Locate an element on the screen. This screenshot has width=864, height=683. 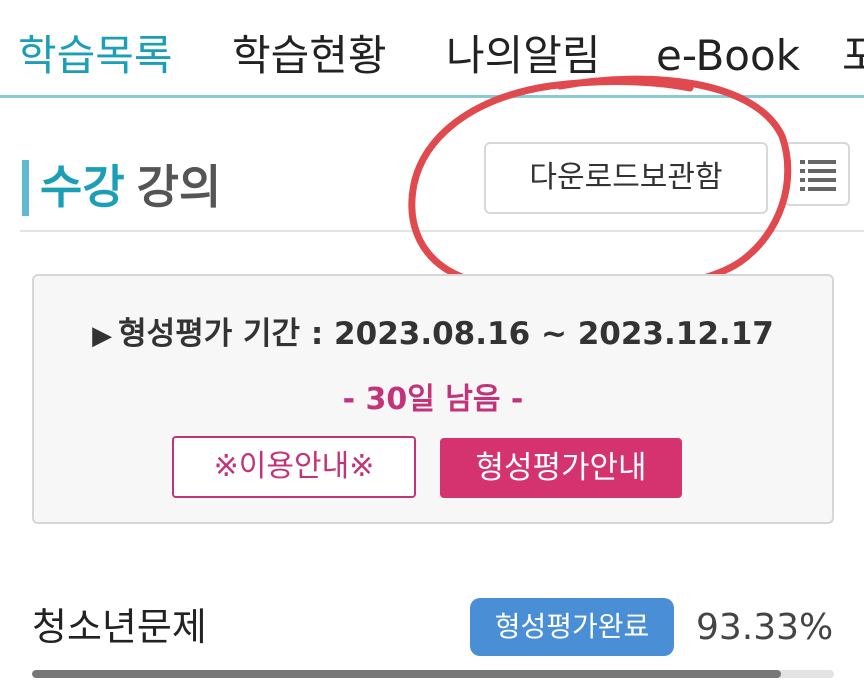
play-arrow-icon: ▶ is located at coordinates (102, 336).